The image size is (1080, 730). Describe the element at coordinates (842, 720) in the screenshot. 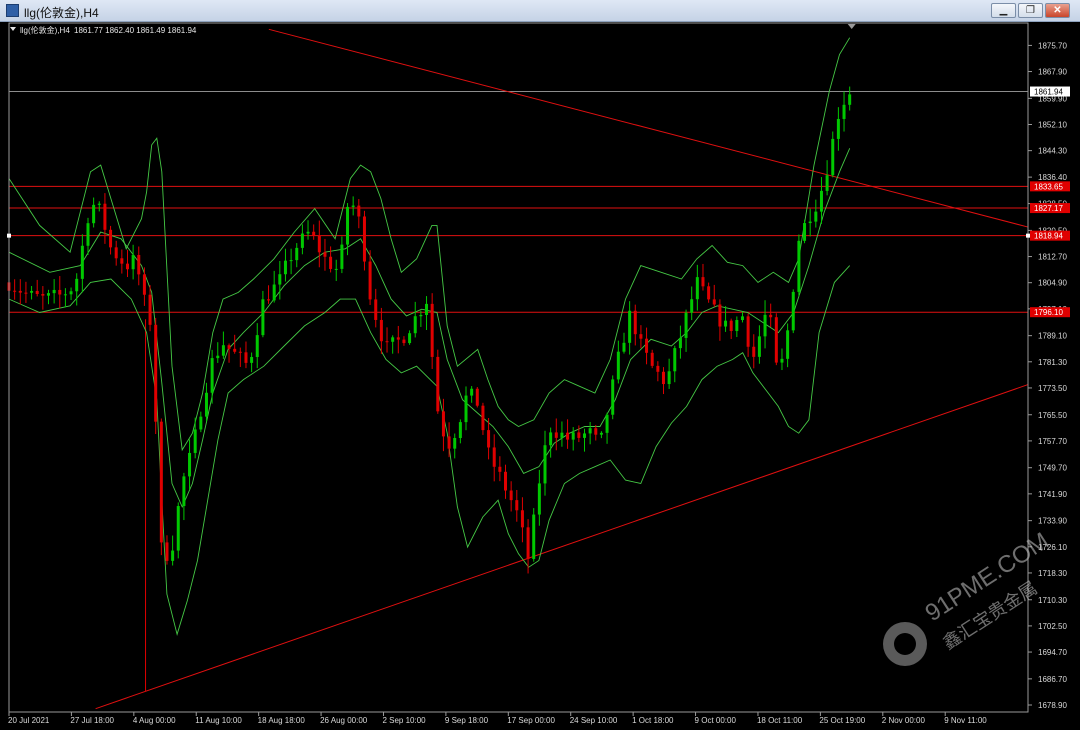

I see `x-tick-label: 25 Oct 19:00` at that location.